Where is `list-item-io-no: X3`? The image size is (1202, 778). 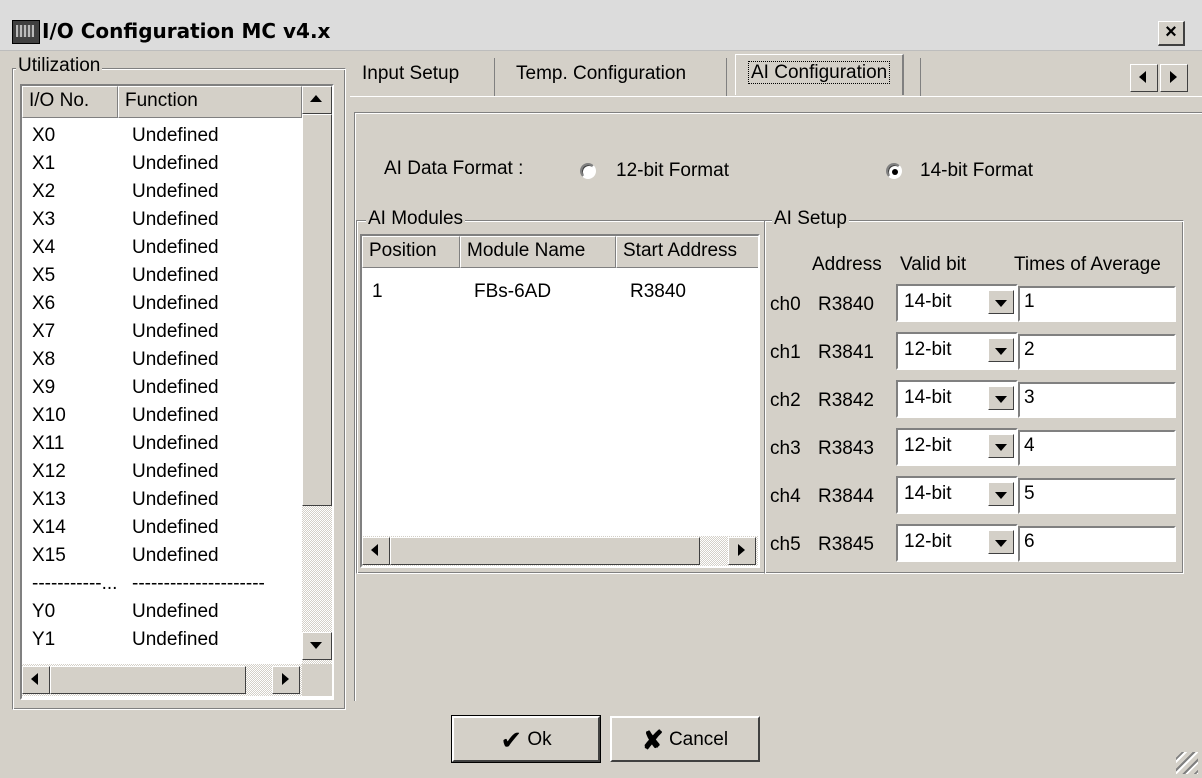 list-item-io-no: X3 is located at coordinates (43, 220).